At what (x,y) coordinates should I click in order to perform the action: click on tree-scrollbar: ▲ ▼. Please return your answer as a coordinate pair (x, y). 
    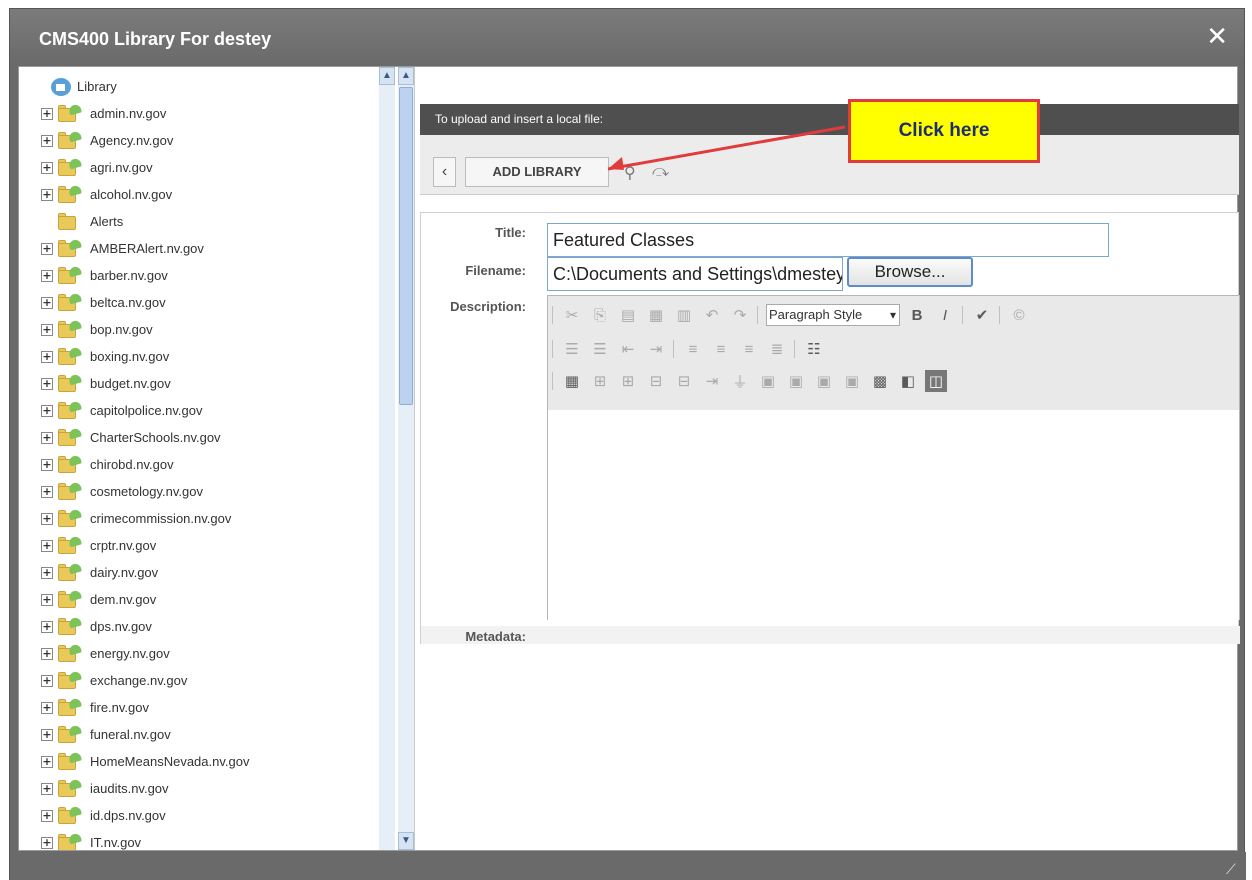
    Looking at the image, I should click on (406, 458).